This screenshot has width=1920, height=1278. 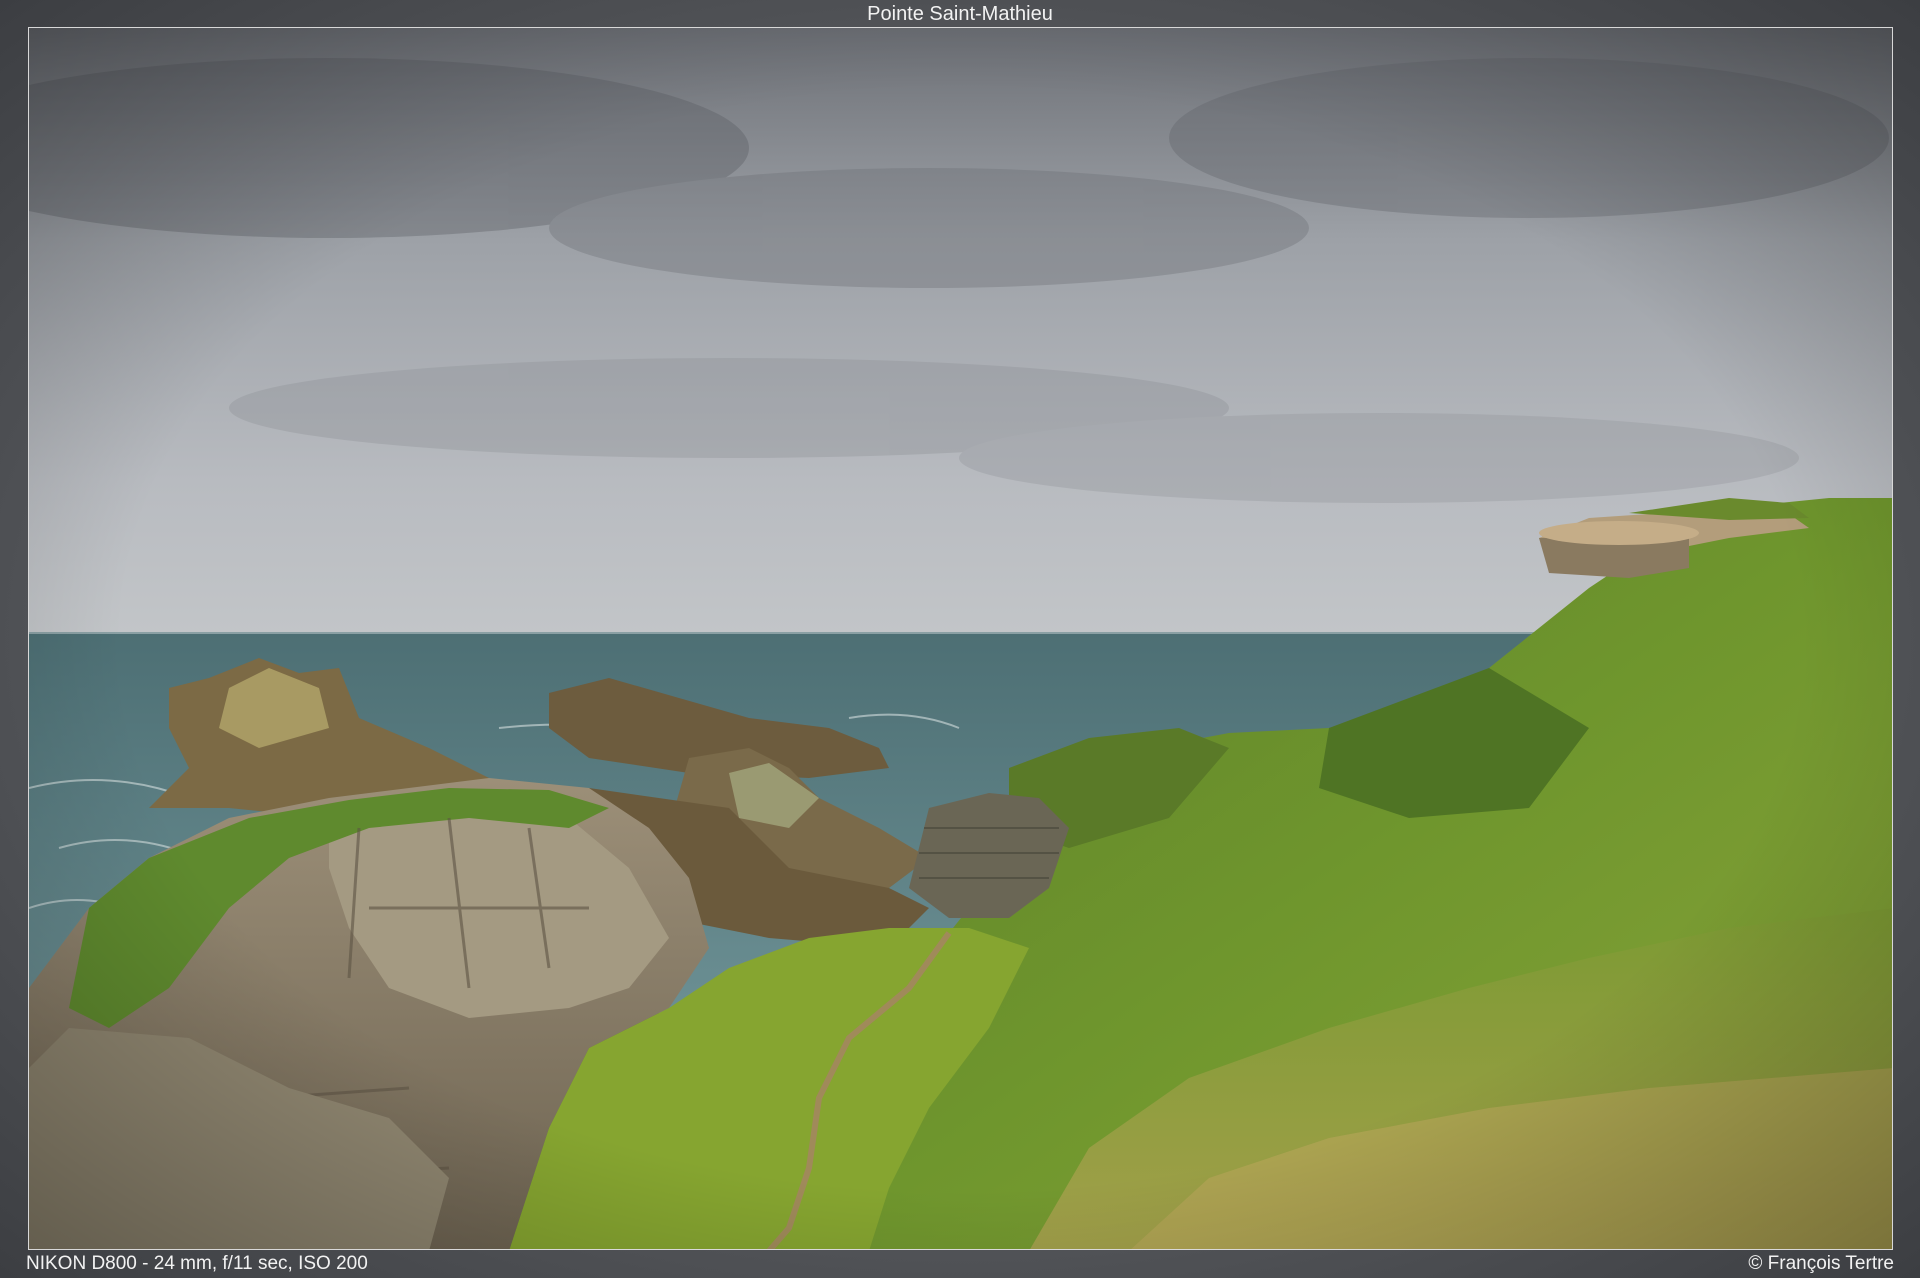 I want to click on exif-caption: NIKON D800 - 24 mm, f/11 sec, ISO 200, so click(x=197, y=1263).